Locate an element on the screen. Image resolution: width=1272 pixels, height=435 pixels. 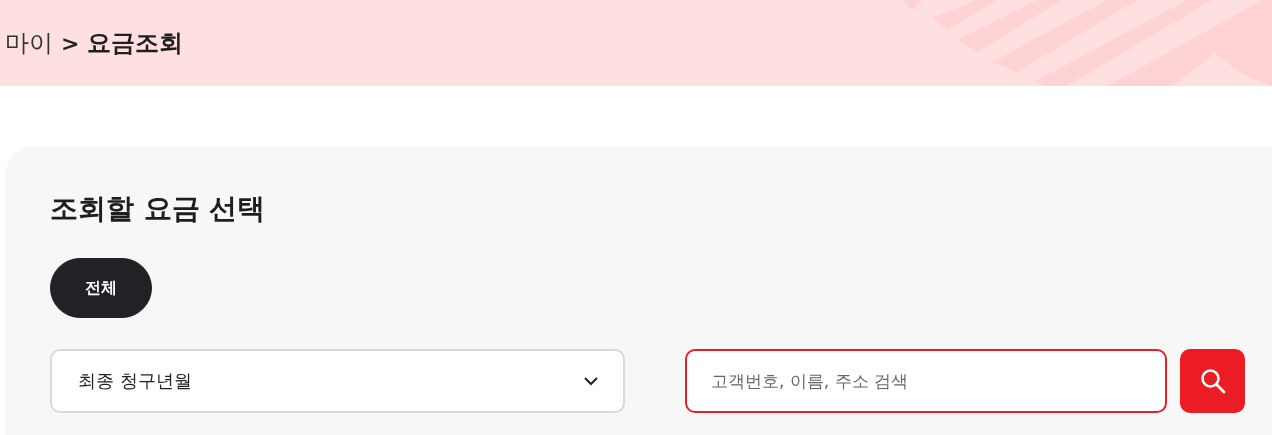
search-button is located at coordinates (1212, 381).